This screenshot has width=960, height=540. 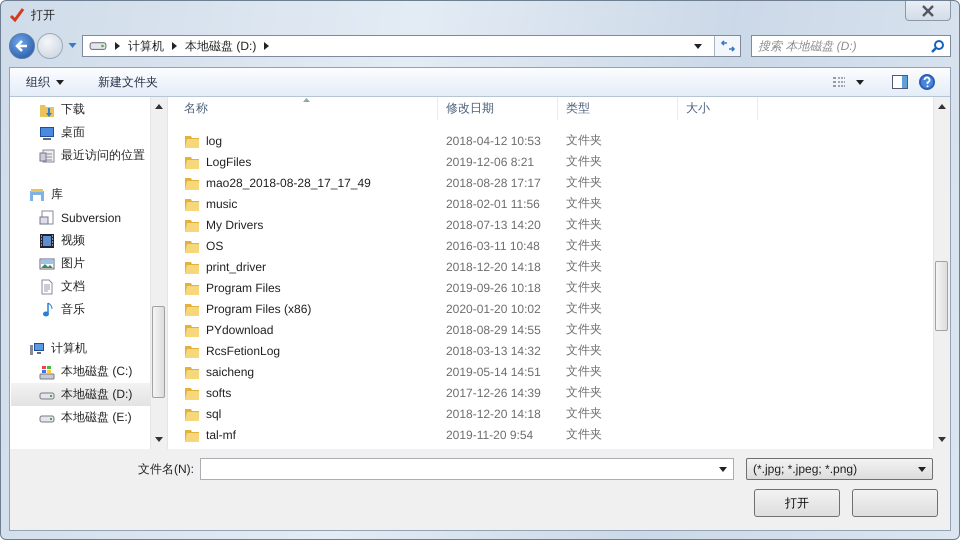 What do you see at coordinates (80, 263) in the screenshot?
I see `sidebar-item: 图片` at bounding box center [80, 263].